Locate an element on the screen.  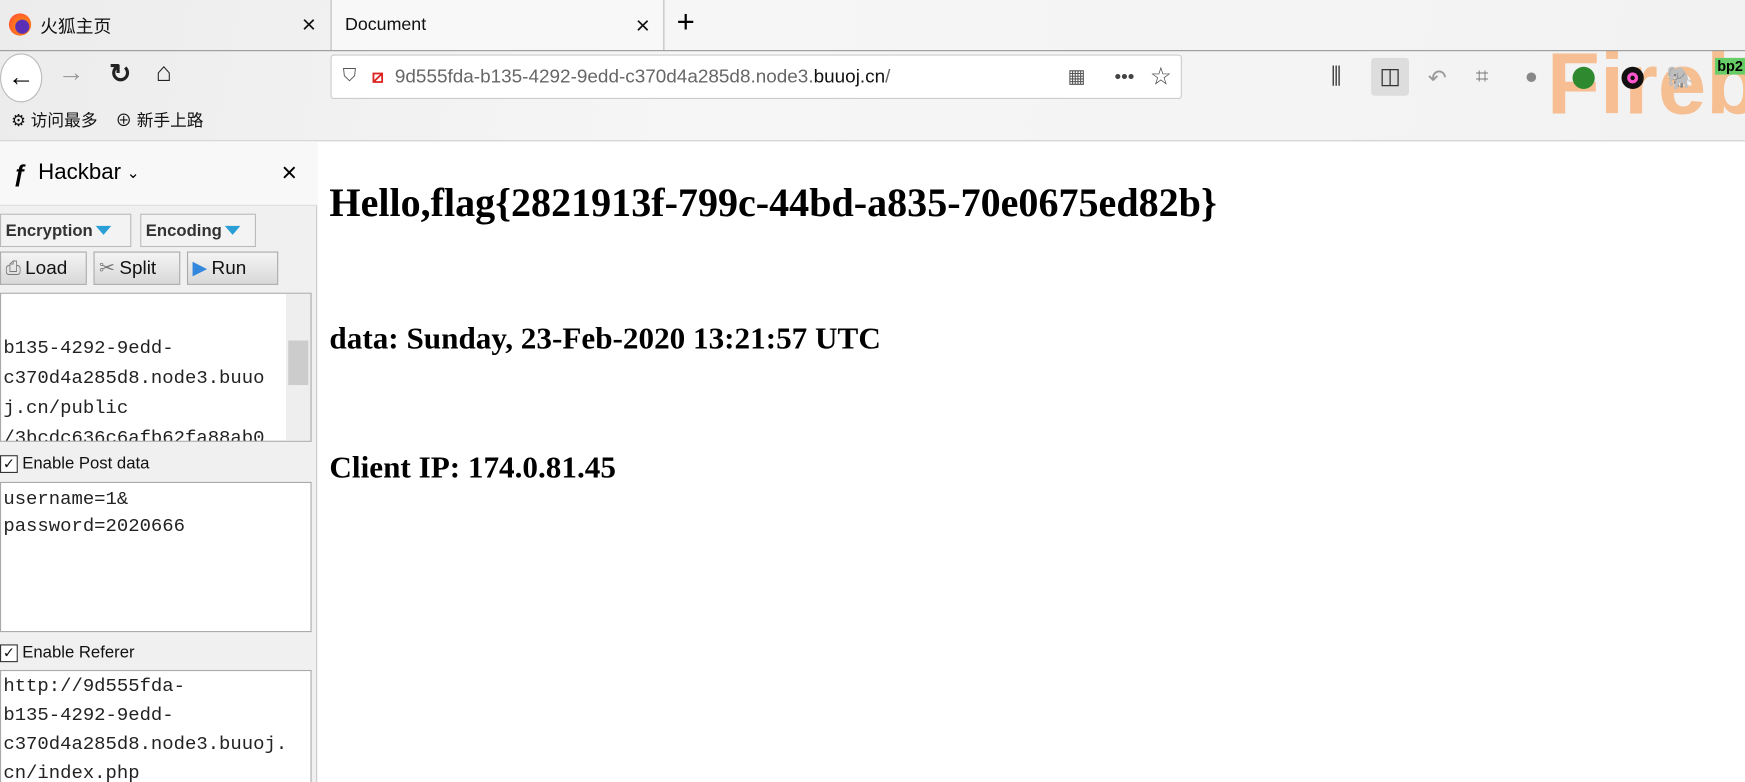
bp-extension-icon: bp2 is located at coordinates (1729, 66).